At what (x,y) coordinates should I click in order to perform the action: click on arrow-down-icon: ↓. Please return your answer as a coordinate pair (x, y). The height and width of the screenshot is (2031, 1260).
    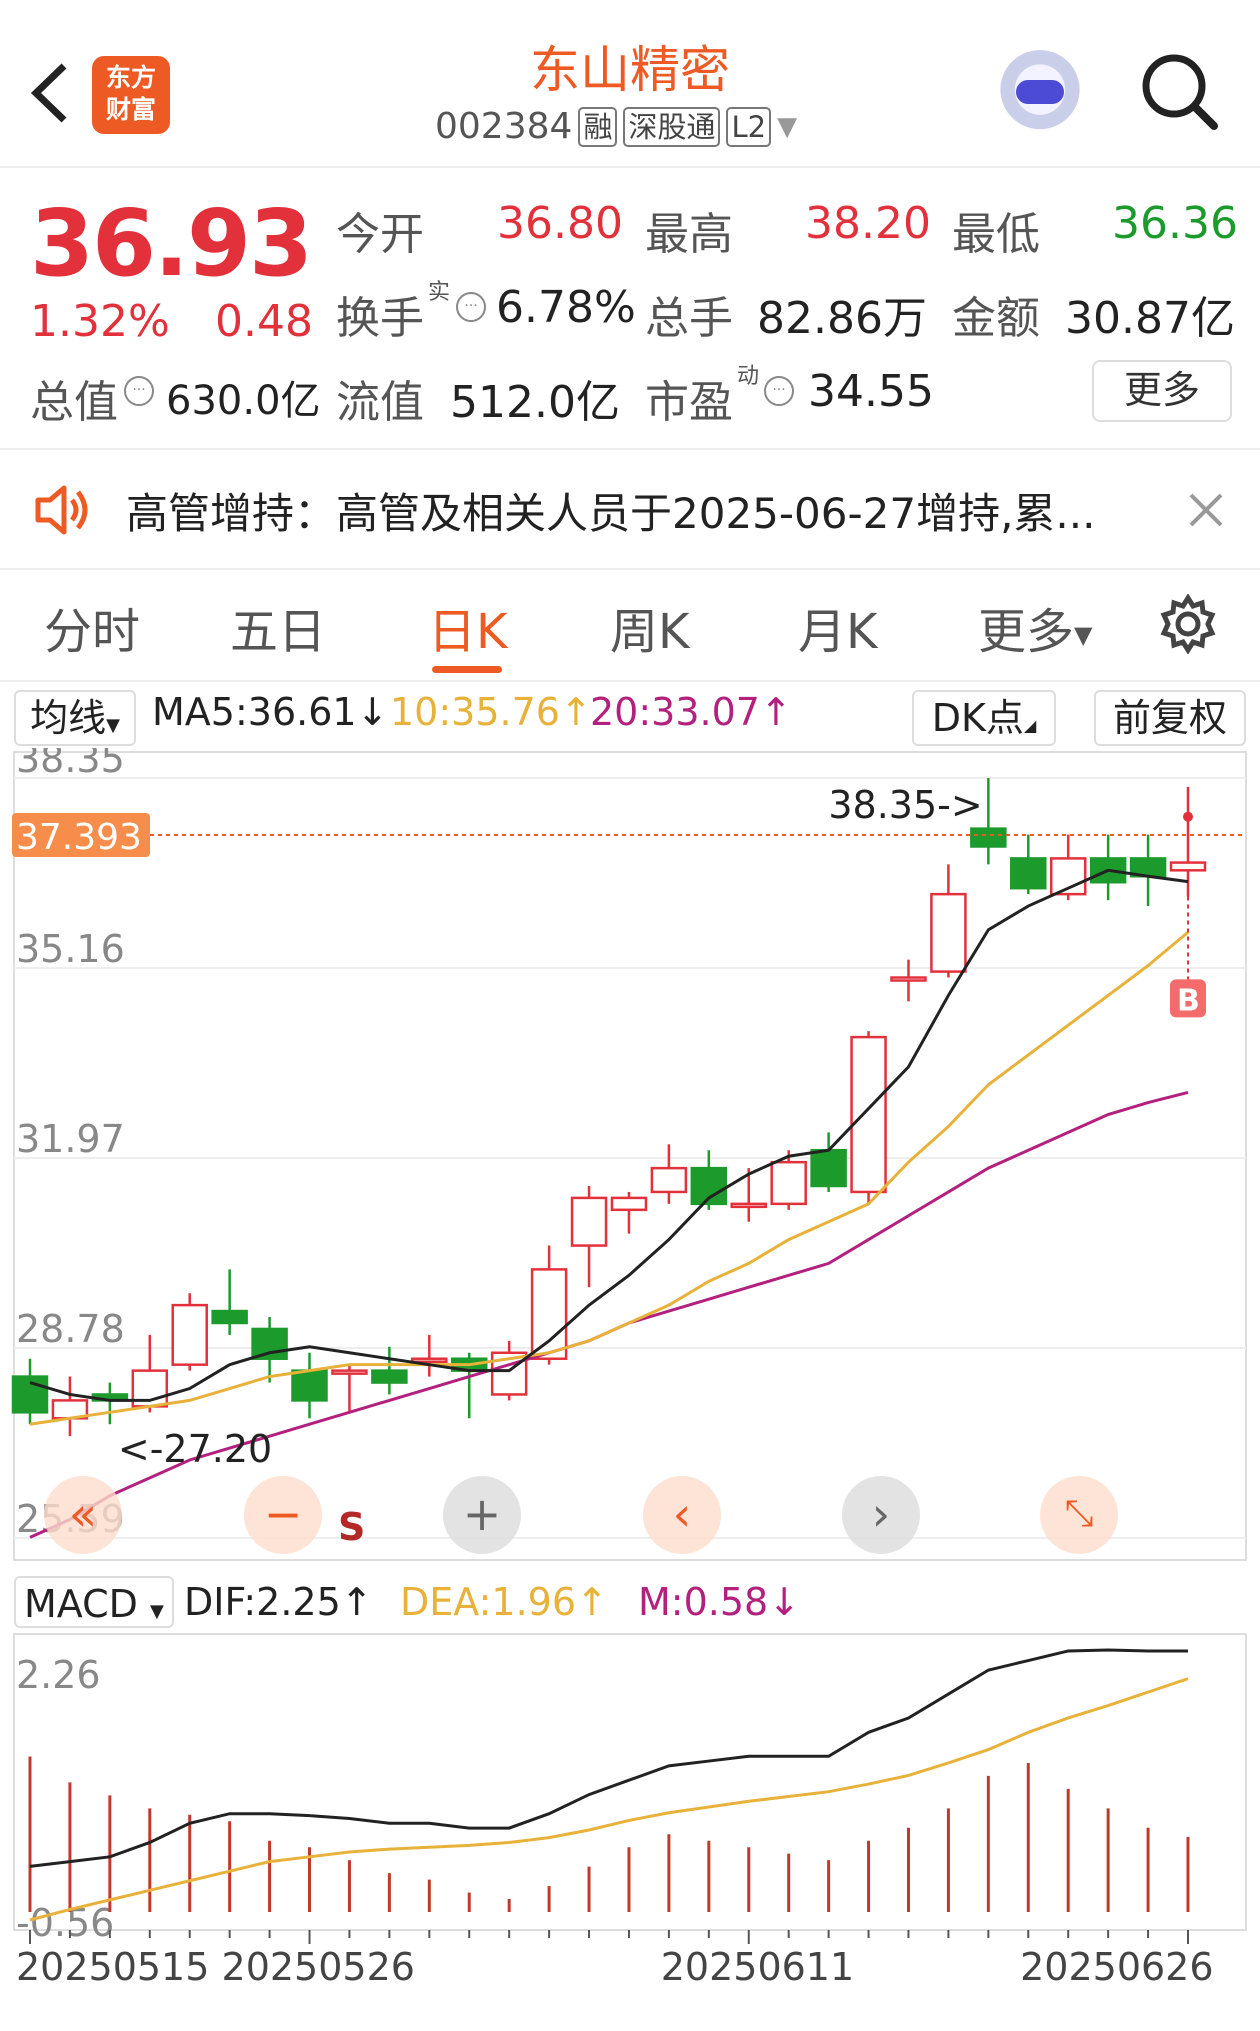
    Looking at the image, I should click on (784, 1602).